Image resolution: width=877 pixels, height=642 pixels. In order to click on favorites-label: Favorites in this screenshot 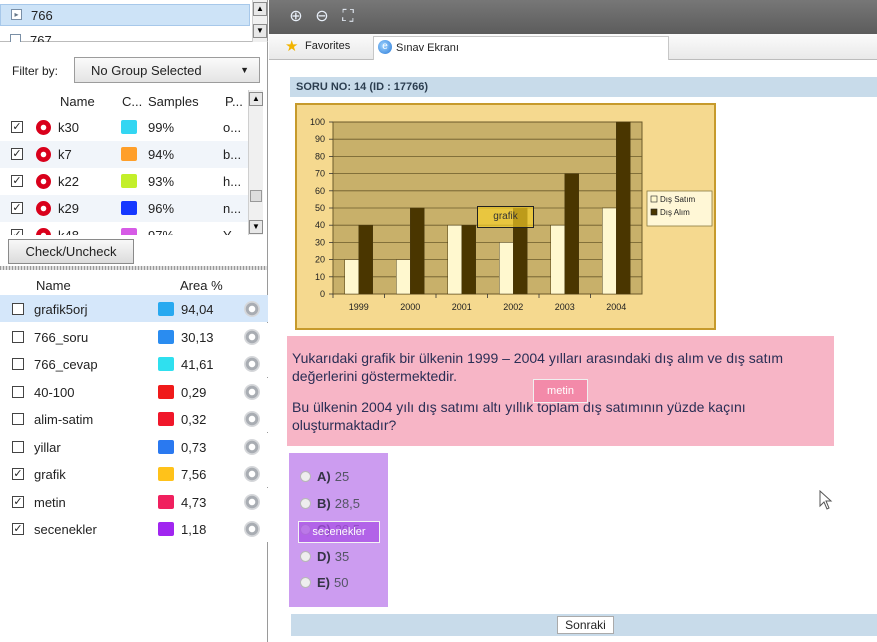, I will do `click(328, 46)`.